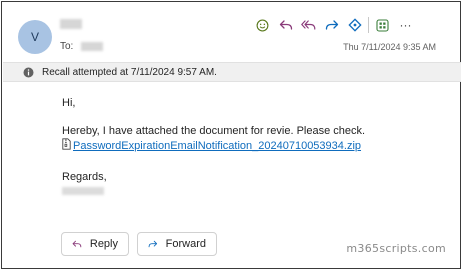  Describe the element at coordinates (69, 103) in the screenshot. I see `greeting: Hi,` at that location.